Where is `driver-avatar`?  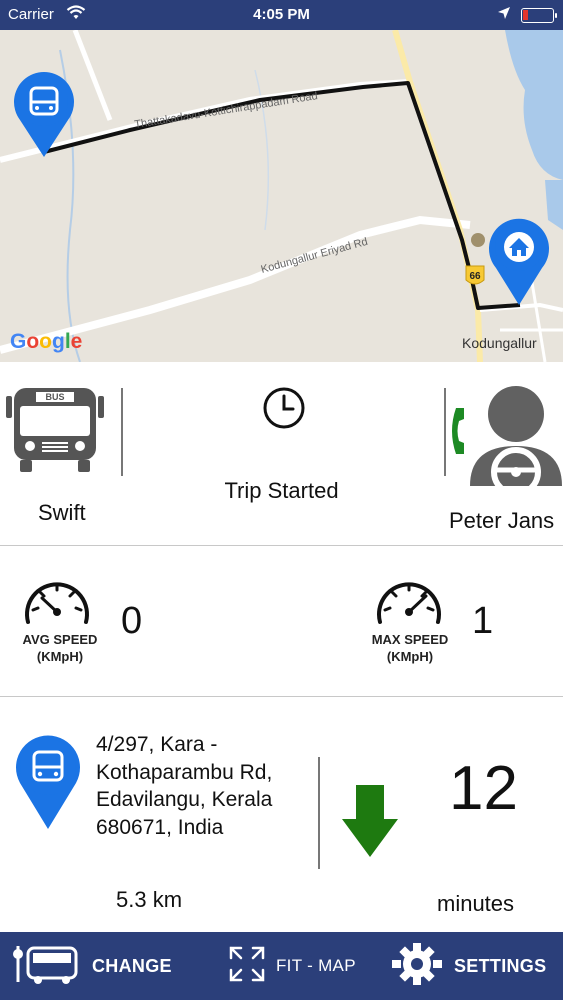
driver-avatar is located at coordinates (516, 440).